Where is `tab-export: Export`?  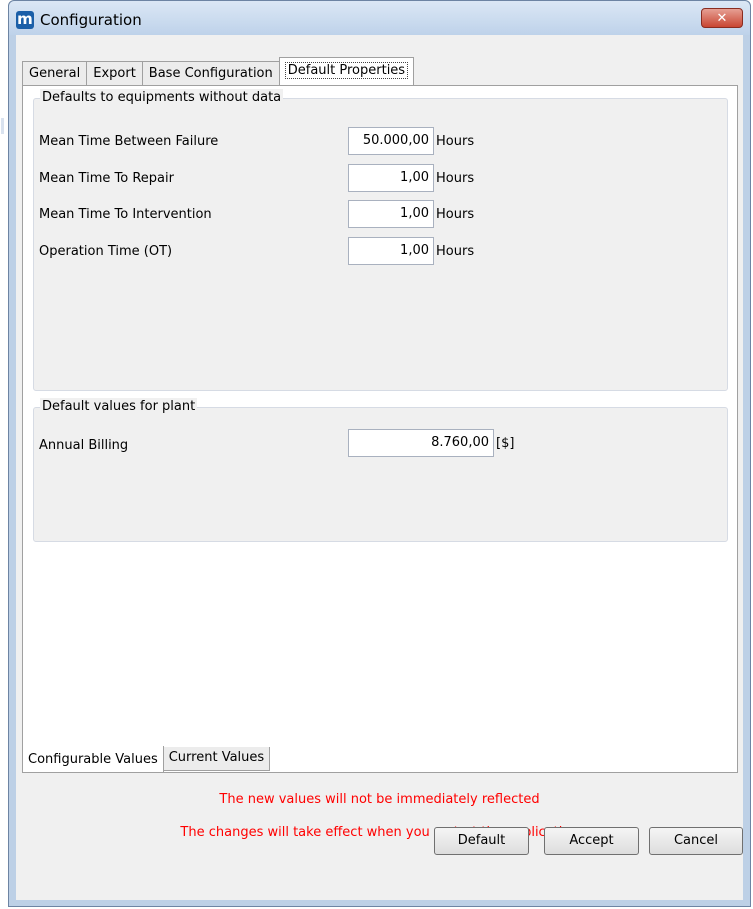 tab-export: Export is located at coordinates (114, 73).